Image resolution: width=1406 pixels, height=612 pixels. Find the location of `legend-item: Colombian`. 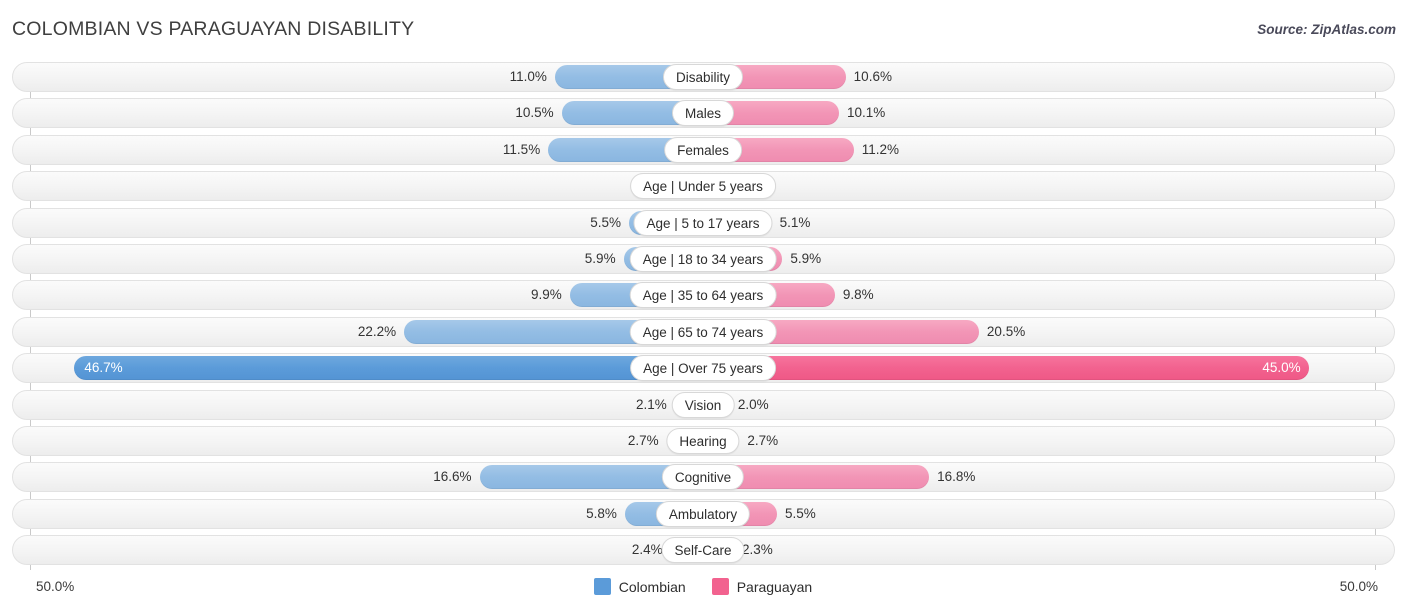

legend-item: Colombian is located at coordinates (639, 586).